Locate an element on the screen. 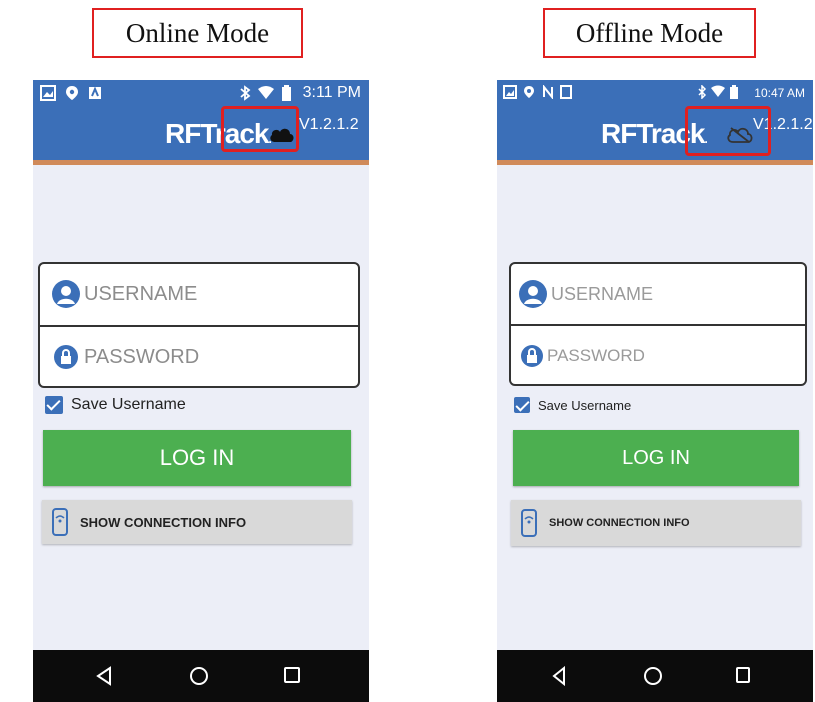 The height and width of the screenshot is (702, 815). status-time: 3:11 PM is located at coordinates (331, 92).